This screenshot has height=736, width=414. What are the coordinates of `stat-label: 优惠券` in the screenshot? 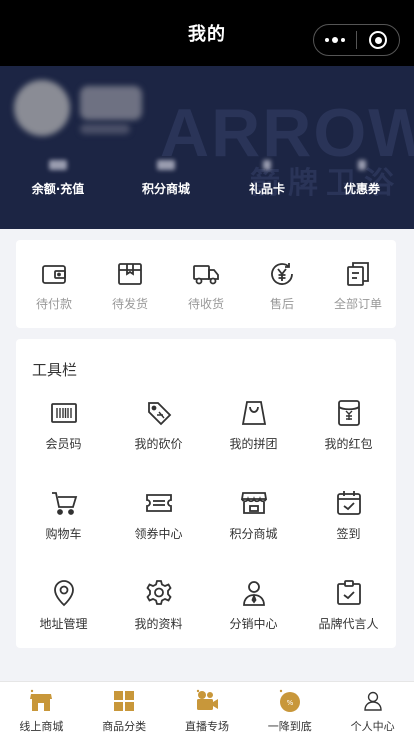 It's located at (361, 189).